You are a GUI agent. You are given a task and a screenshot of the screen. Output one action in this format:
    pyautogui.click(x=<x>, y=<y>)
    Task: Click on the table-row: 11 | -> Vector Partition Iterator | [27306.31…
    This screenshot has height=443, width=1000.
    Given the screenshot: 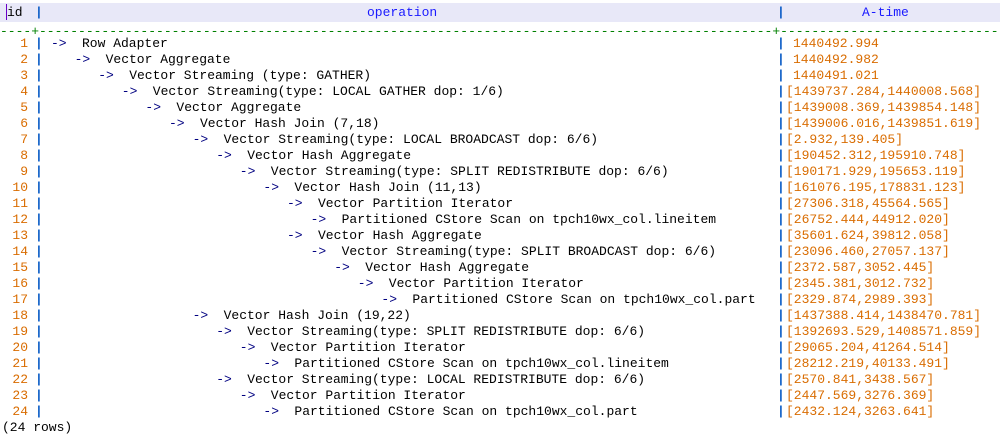 What is the action you would take?
    pyautogui.click(x=500, y=204)
    